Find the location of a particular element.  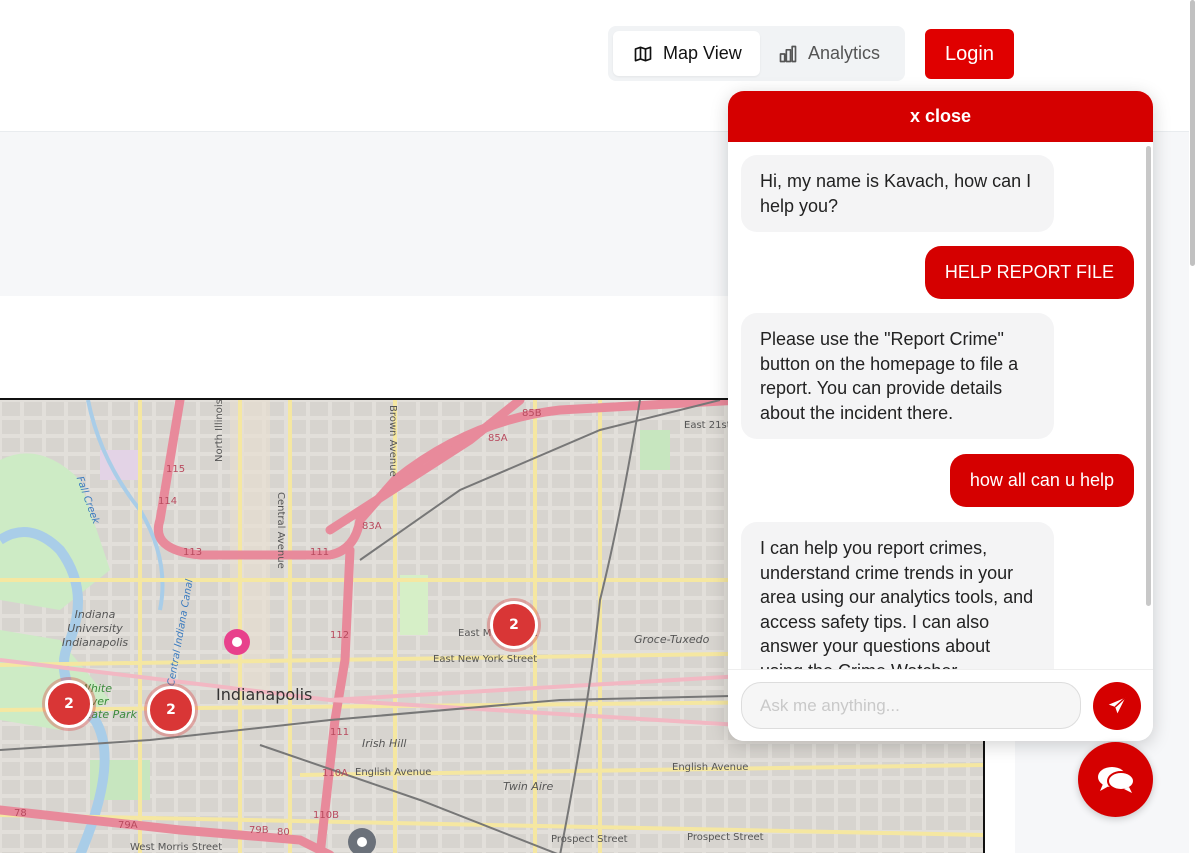

chat-message-user: how all can u help is located at coordinates (1041, 480).